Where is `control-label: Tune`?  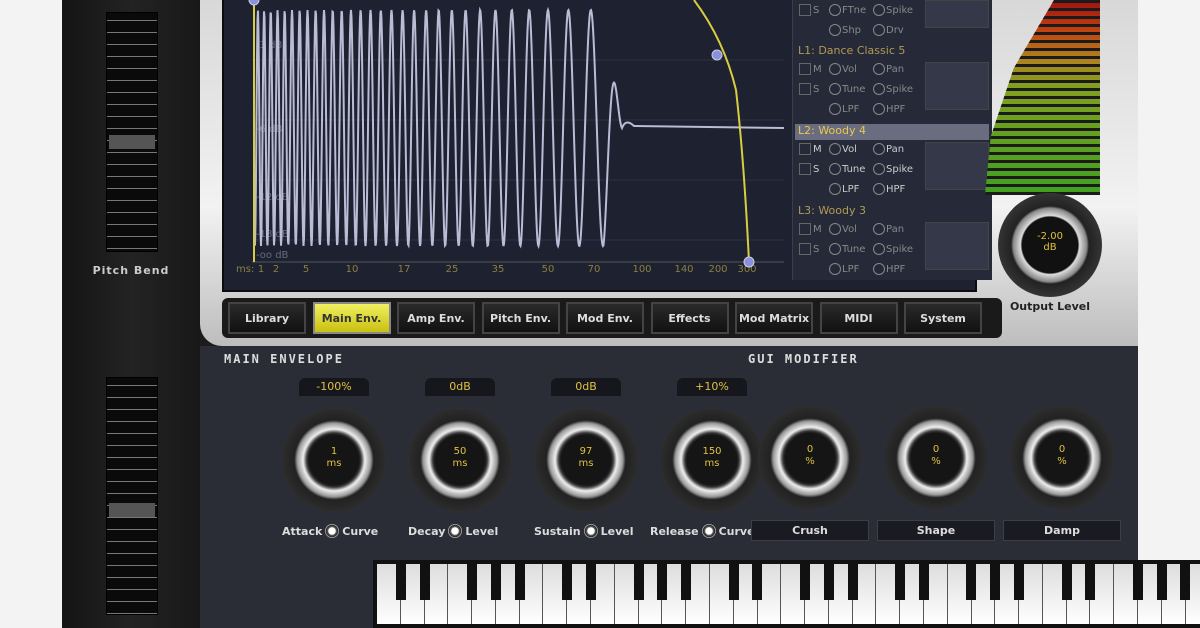 control-label: Tune is located at coordinates (854, 249).